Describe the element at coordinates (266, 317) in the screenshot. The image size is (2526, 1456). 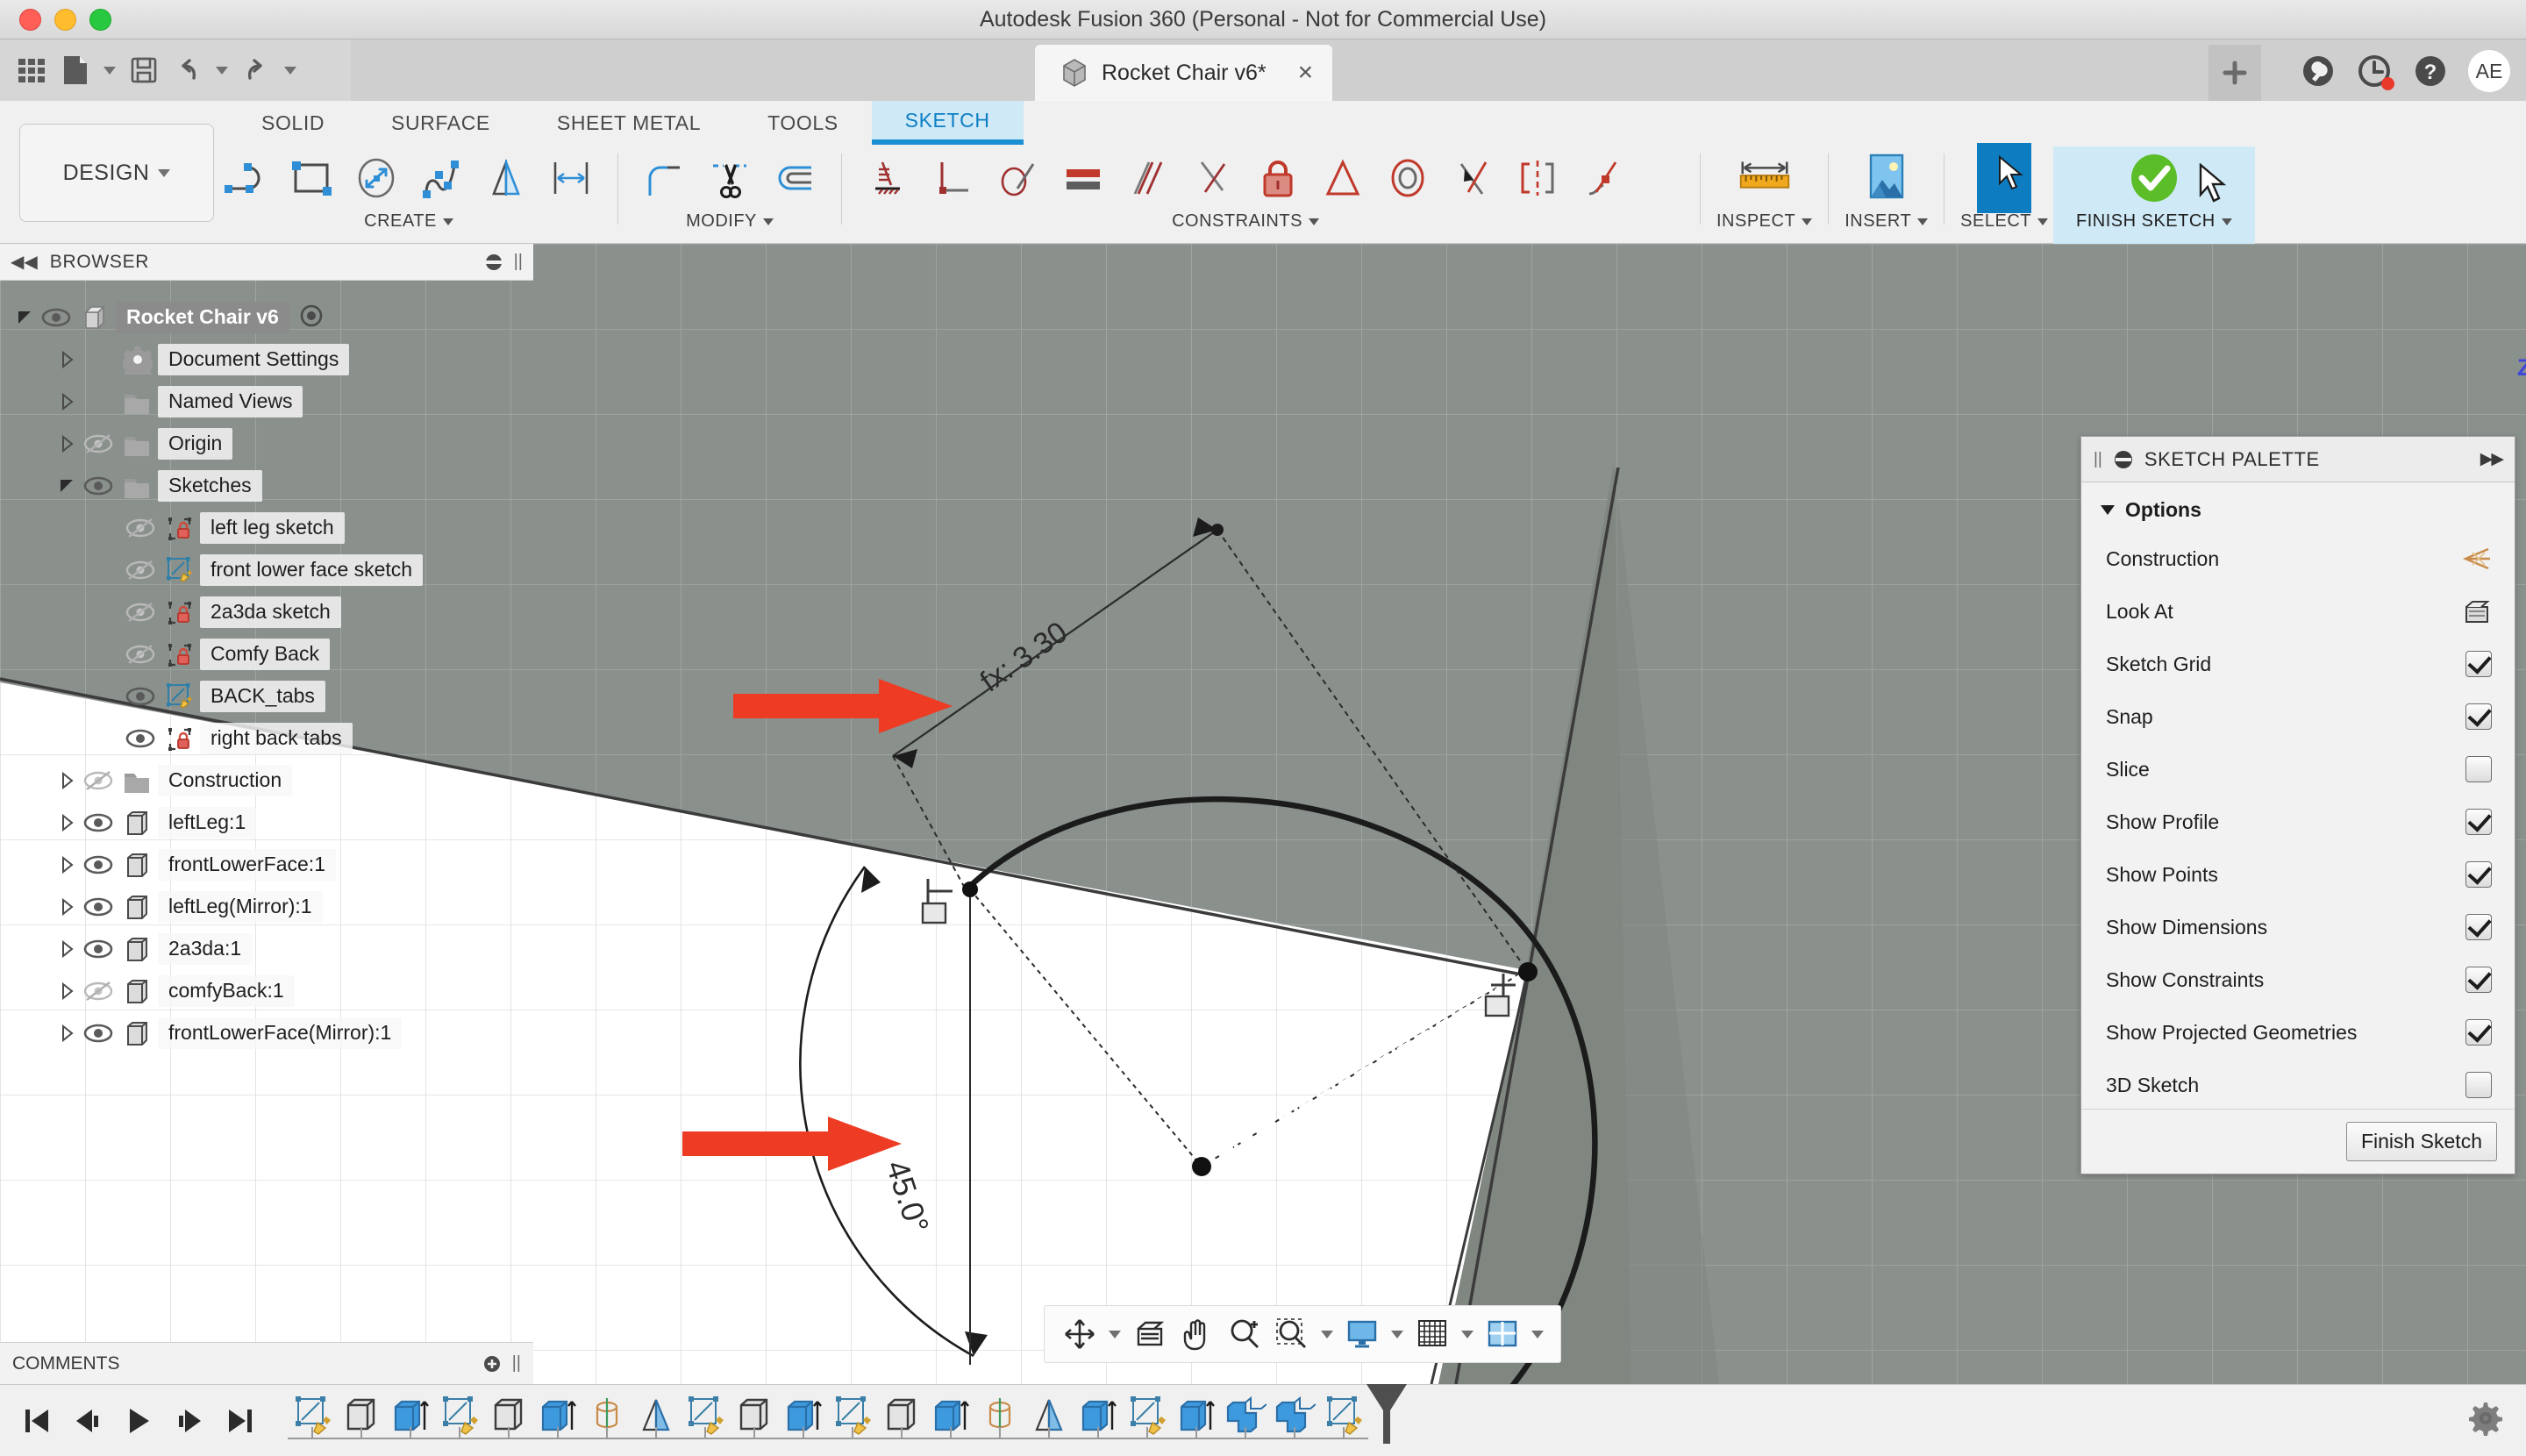
I see `browser-item-rocket-chair-v6: Rocket Chair v6` at that location.